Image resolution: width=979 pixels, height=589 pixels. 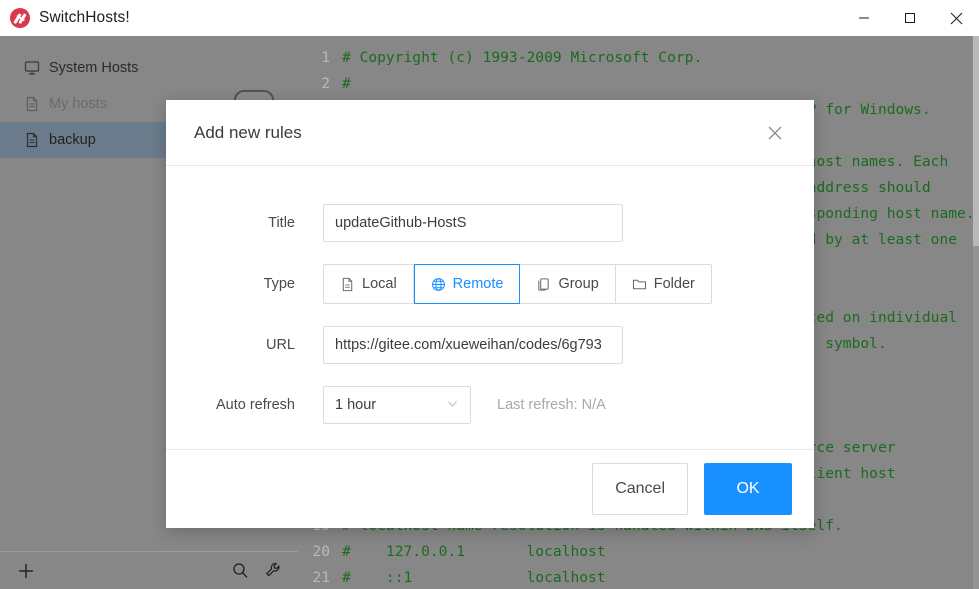 What do you see at coordinates (248, 132) in the screenshot?
I see `dialog-title: Add new rules` at bounding box center [248, 132].